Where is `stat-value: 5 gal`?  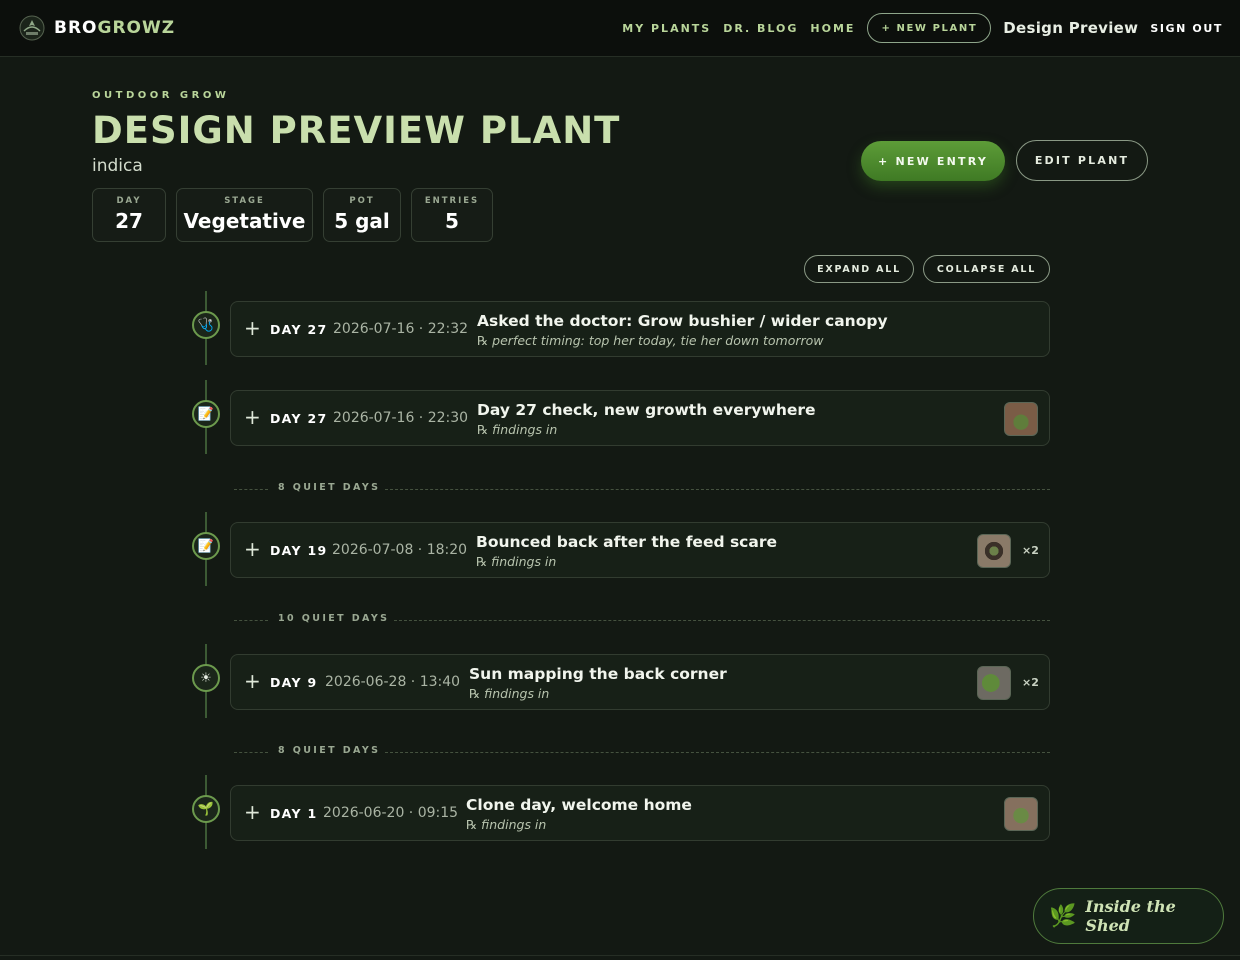 stat-value: 5 gal is located at coordinates (362, 221).